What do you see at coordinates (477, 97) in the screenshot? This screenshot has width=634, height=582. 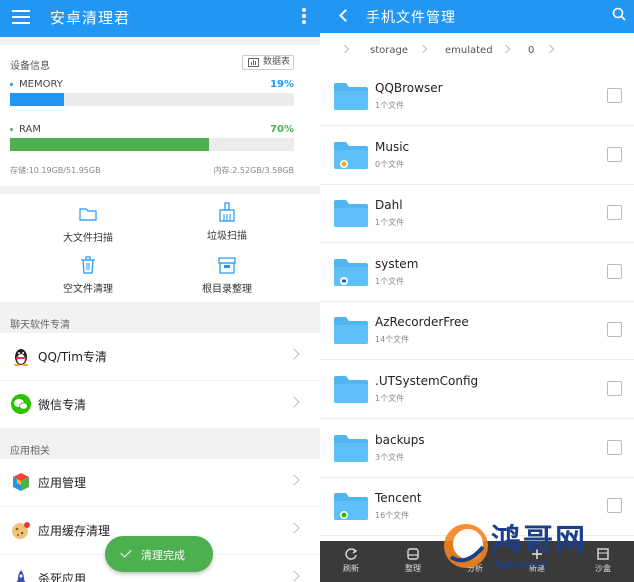 I see `folder-row: QQBrowser 1个文件` at bounding box center [477, 97].